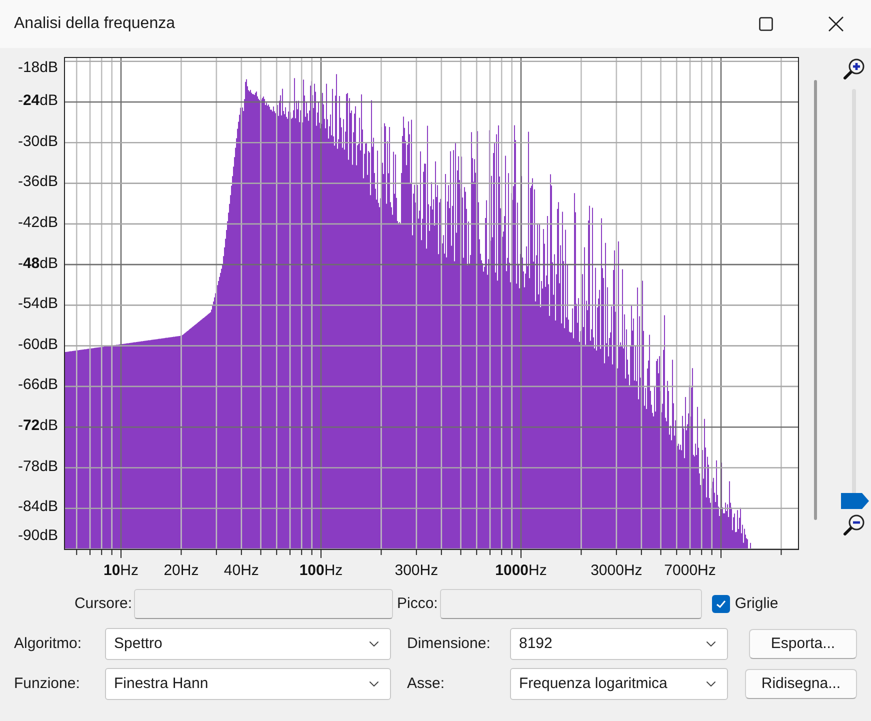 The height and width of the screenshot is (721, 871). I want to click on x-axis-label: 40Hz, so click(241, 571).